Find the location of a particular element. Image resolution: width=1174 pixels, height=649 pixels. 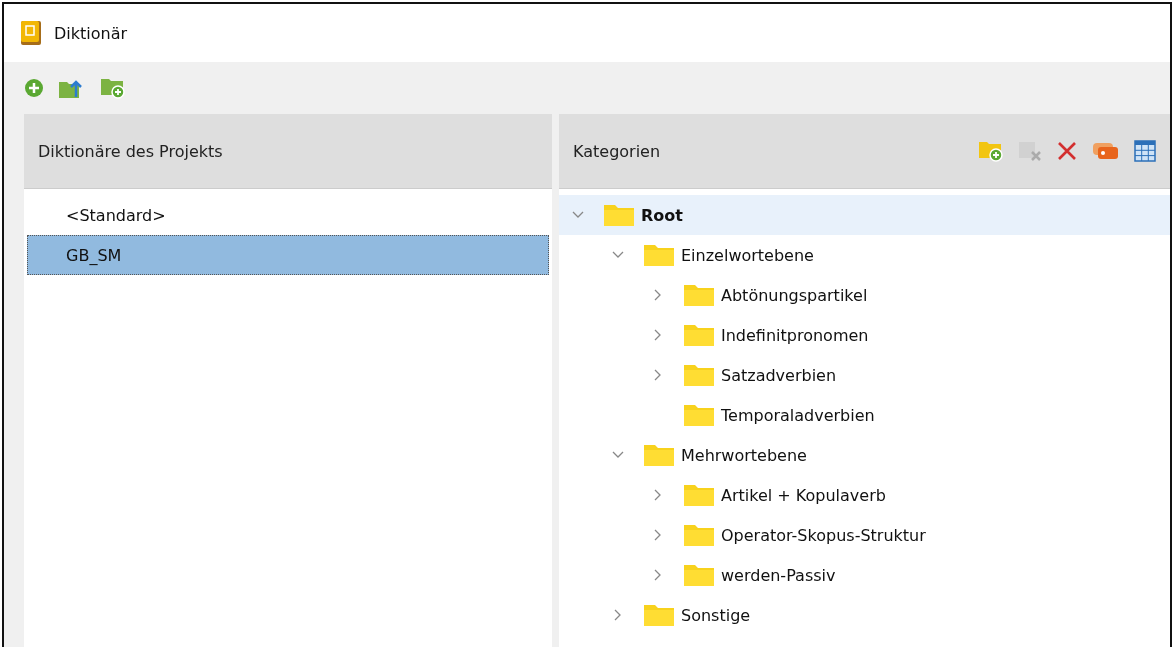

panel-header: Kategorien is located at coordinates (617, 151).